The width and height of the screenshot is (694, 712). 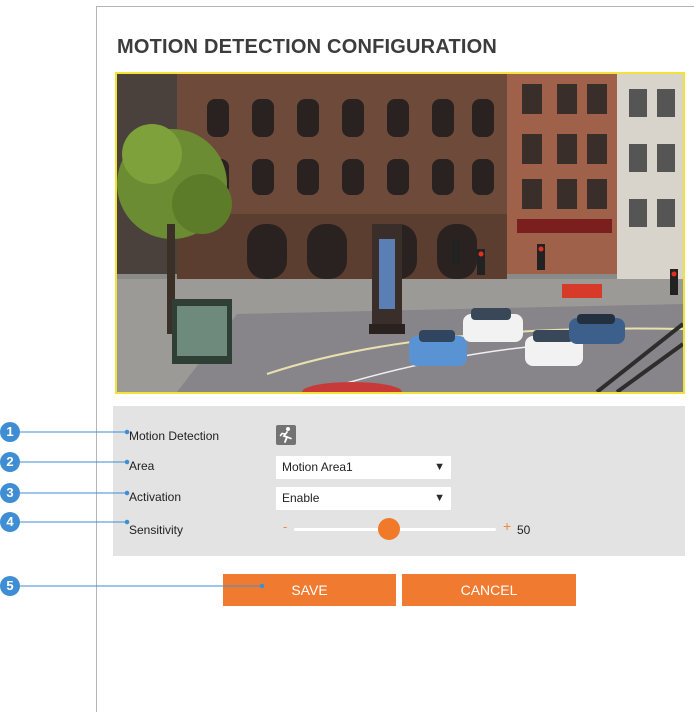 I want to click on activation-select: Enable ▼, so click(x=363, y=498).